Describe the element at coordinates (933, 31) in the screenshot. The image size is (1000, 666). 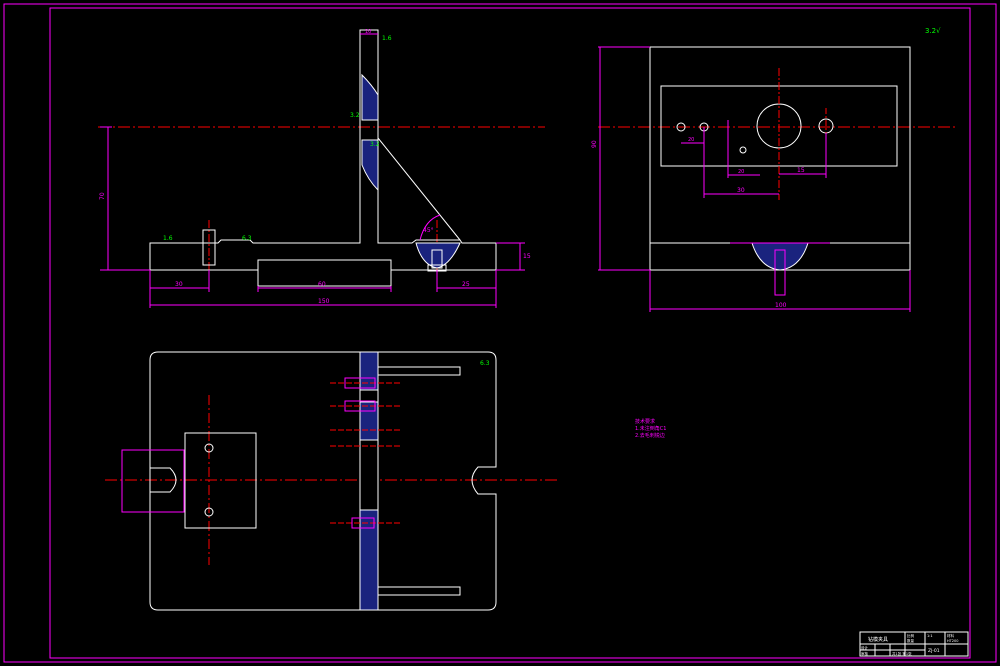
I see `corner-roughness: 3.2√` at that location.